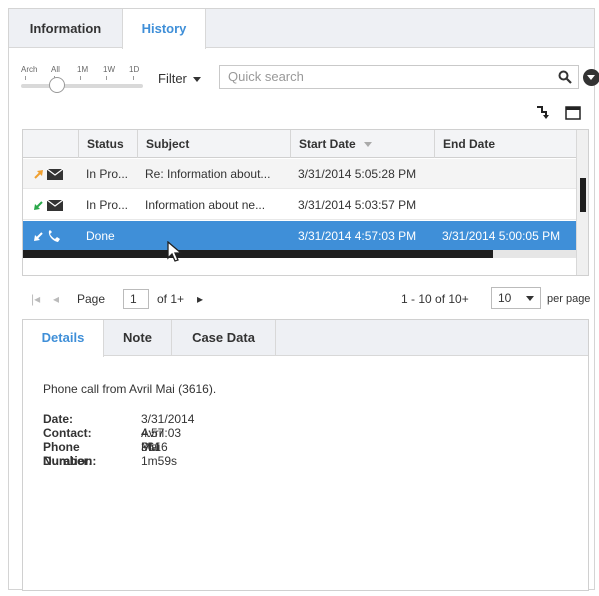 The image size is (599, 596). What do you see at coordinates (164, 29) in the screenshot?
I see `tab-history: History` at bounding box center [164, 29].